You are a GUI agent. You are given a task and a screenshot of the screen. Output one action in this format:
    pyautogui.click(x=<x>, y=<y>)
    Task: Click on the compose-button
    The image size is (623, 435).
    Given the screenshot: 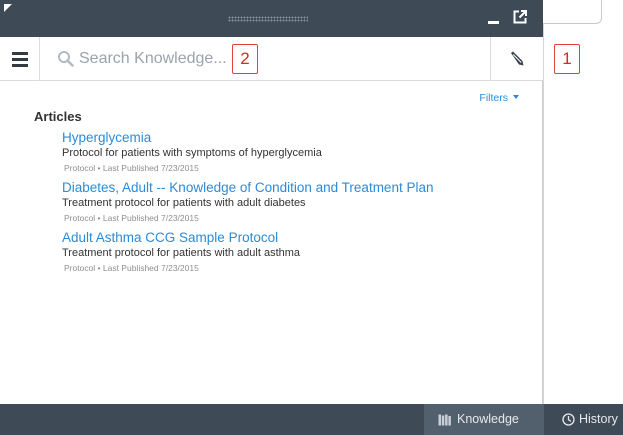 What is the action you would take?
    pyautogui.click(x=516, y=59)
    